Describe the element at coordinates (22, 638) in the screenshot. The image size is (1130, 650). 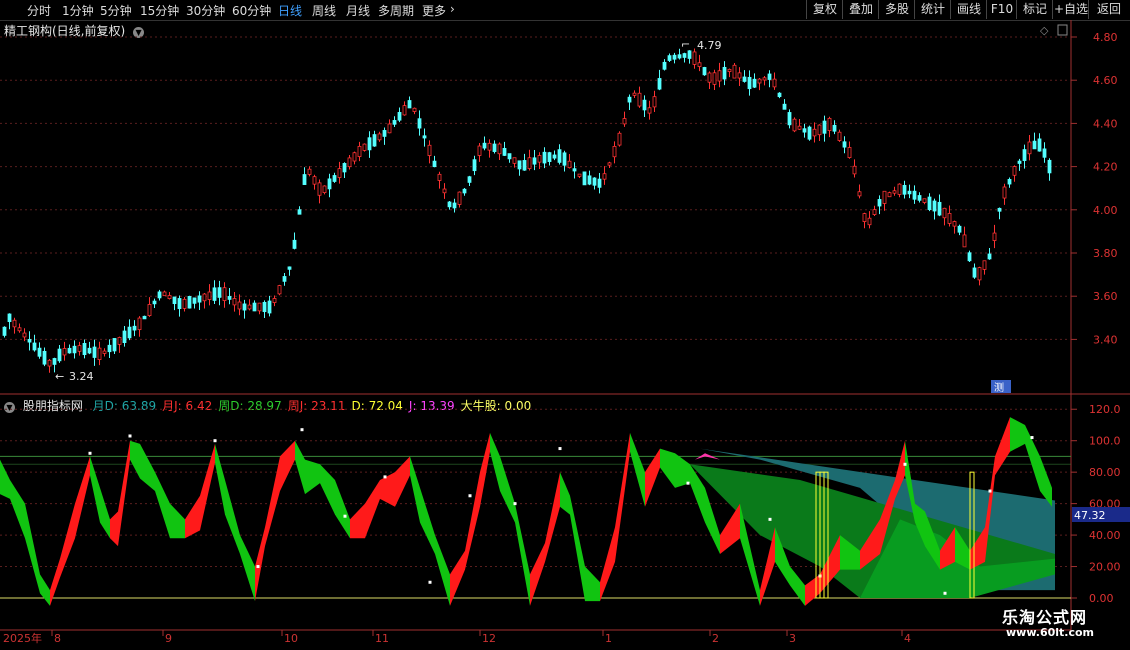
I see `year-label: 2025年` at that location.